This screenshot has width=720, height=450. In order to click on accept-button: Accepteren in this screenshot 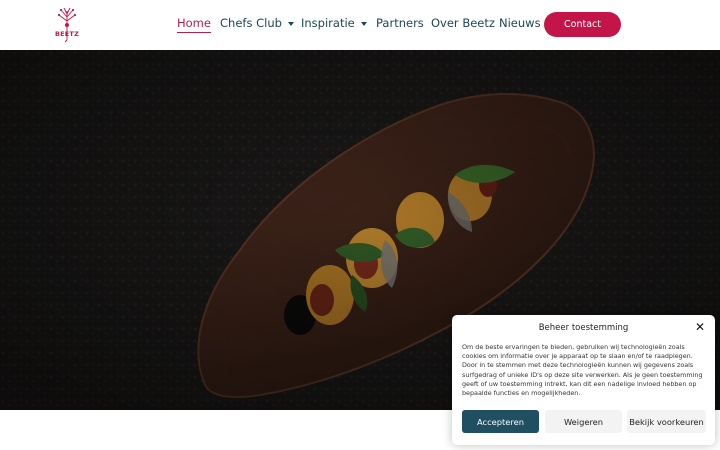, I will do `click(500, 421)`.